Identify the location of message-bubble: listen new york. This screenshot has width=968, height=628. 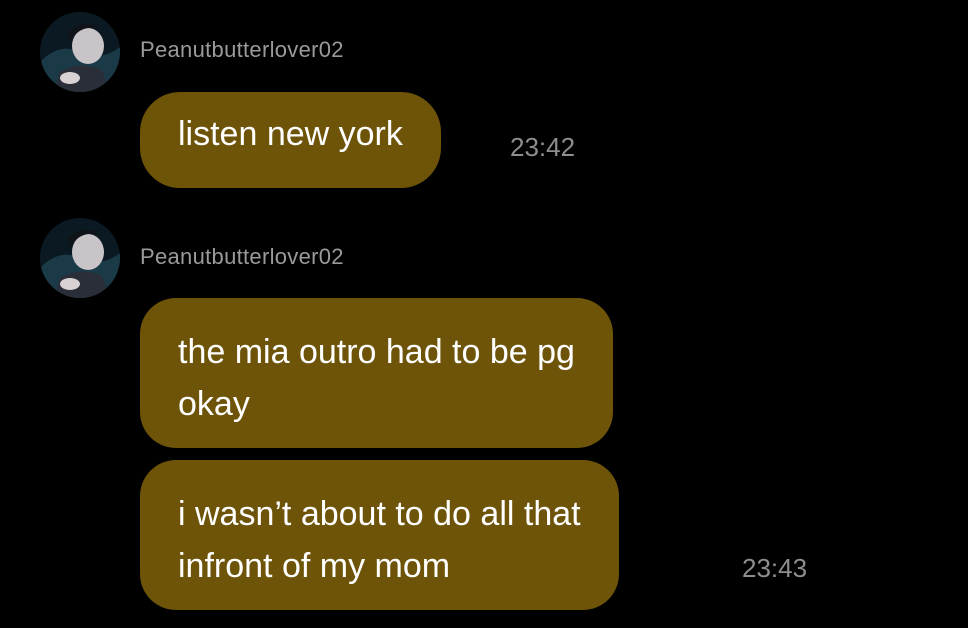
(290, 140).